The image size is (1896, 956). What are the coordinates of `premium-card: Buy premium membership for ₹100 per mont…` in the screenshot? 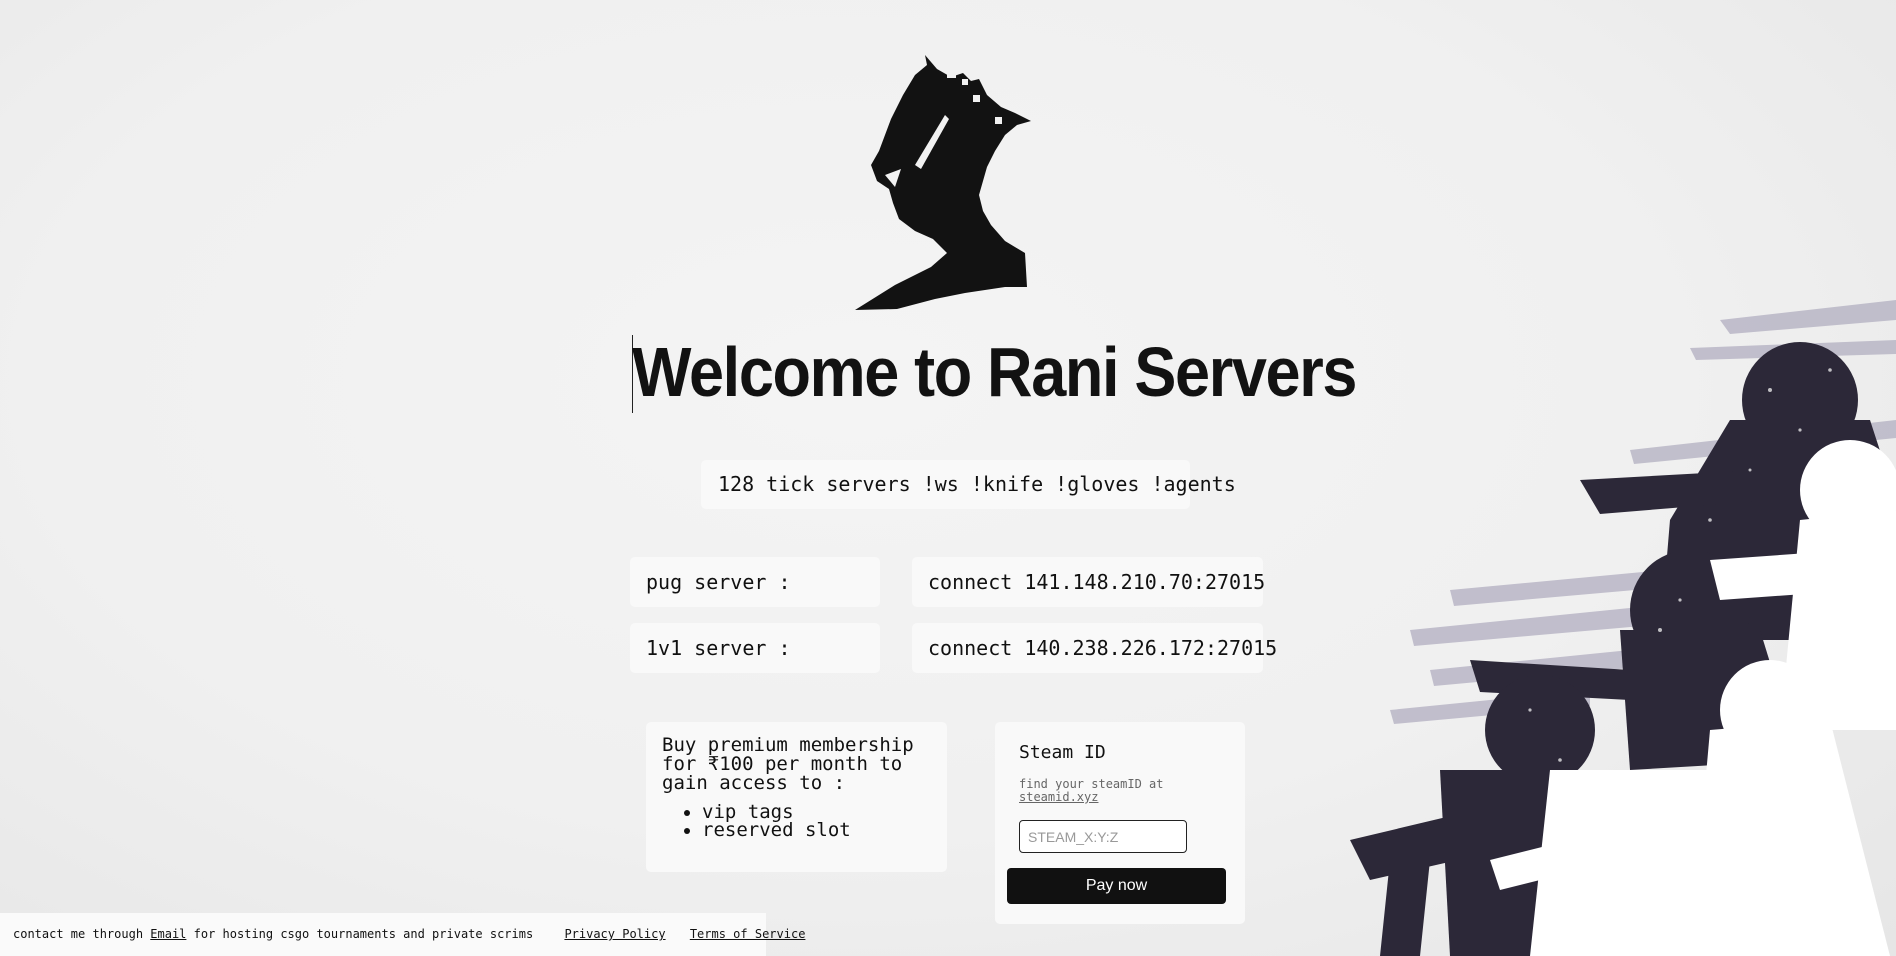 It's located at (796, 797).